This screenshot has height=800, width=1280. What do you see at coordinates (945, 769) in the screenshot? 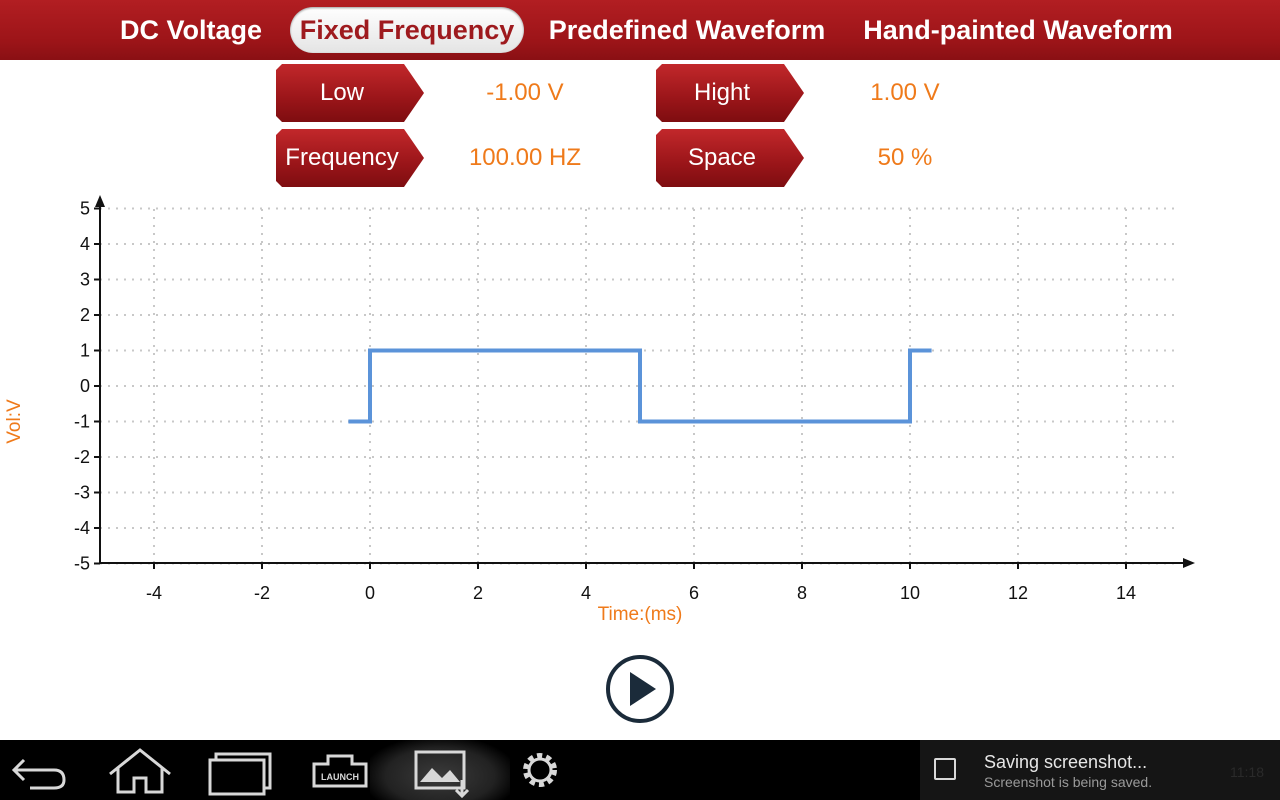
I see `image-icon` at bounding box center [945, 769].